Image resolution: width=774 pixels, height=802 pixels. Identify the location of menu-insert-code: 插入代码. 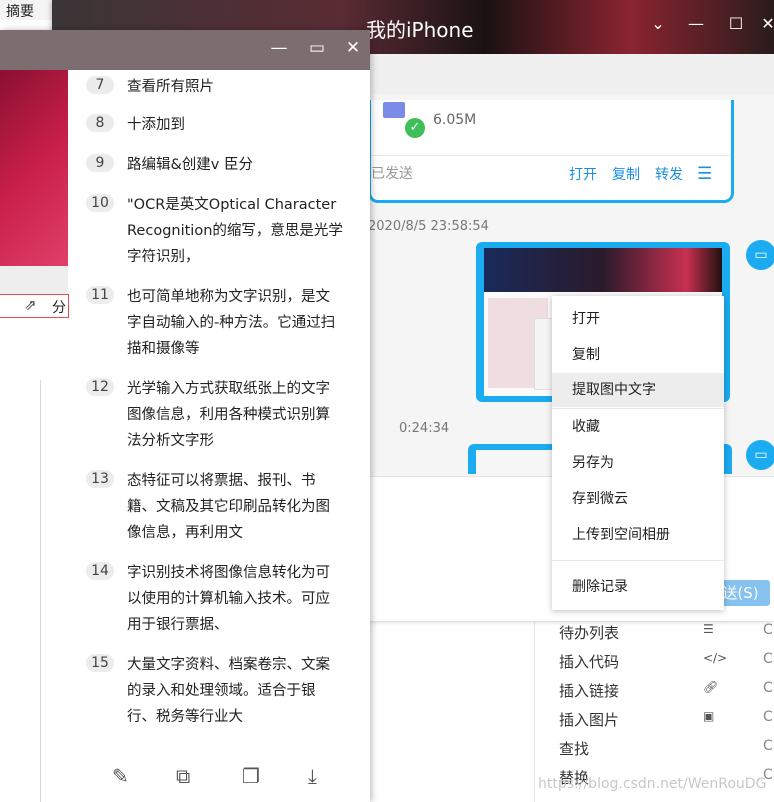
(589, 661).